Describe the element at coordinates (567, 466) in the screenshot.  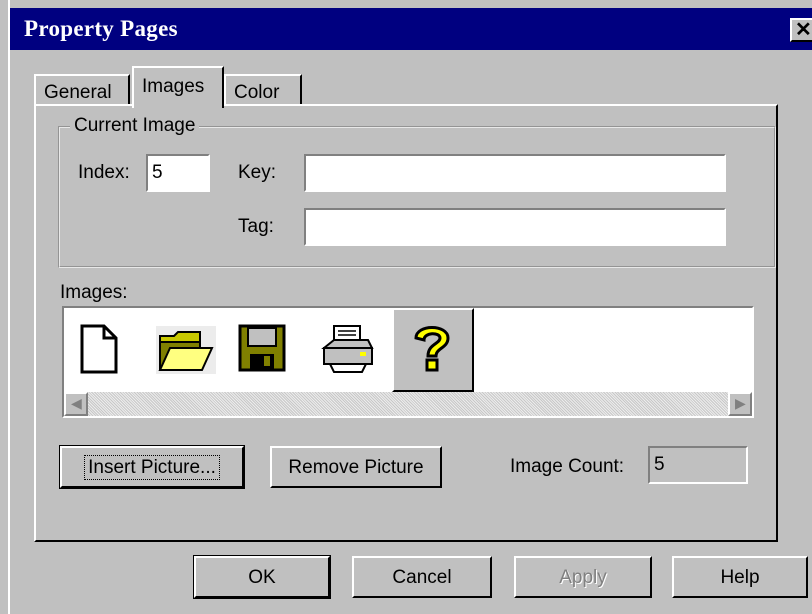
I see `image-count-label: Image Count:` at that location.